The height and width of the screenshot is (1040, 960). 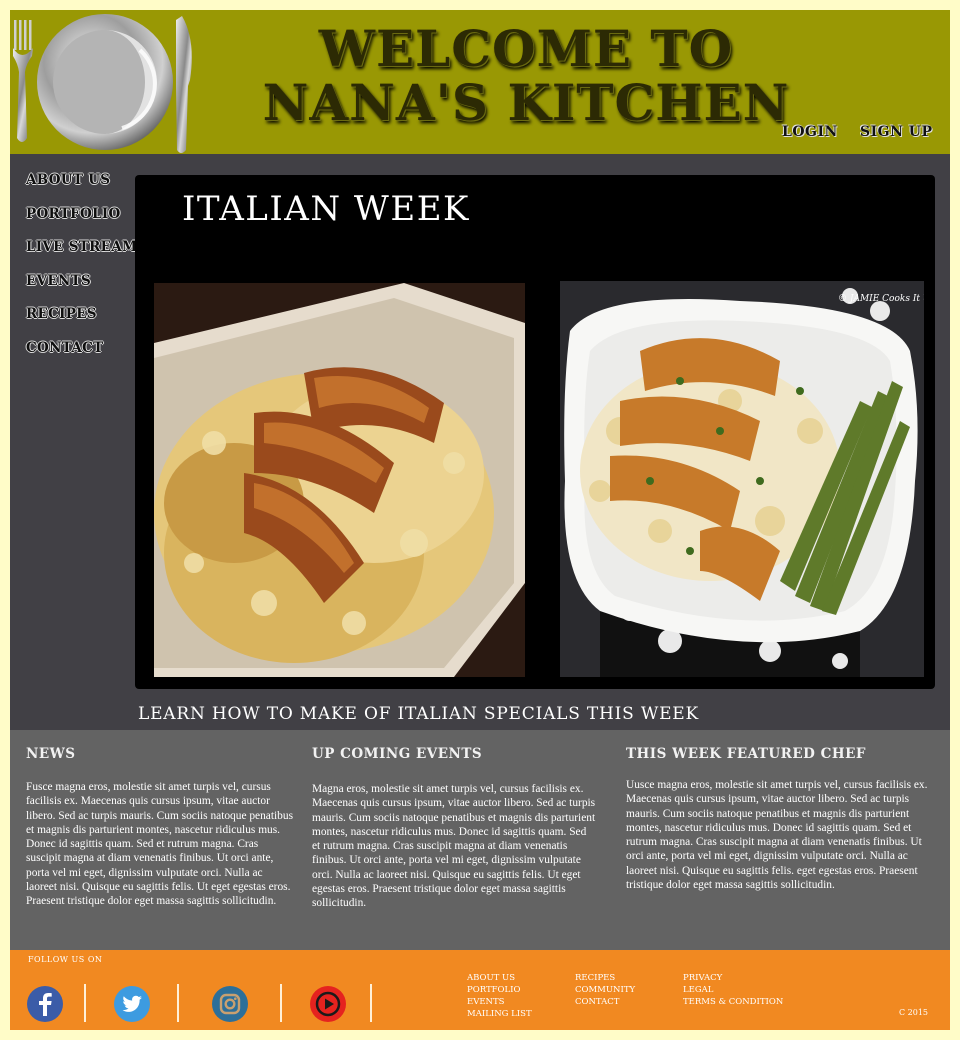 I want to click on copyright: C 2015, so click(x=914, y=1012).